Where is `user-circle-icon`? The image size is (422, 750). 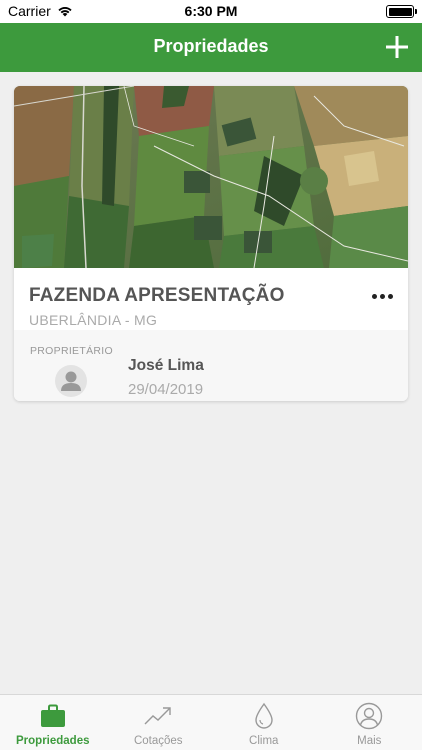
user-circle-icon is located at coordinates (369, 716).